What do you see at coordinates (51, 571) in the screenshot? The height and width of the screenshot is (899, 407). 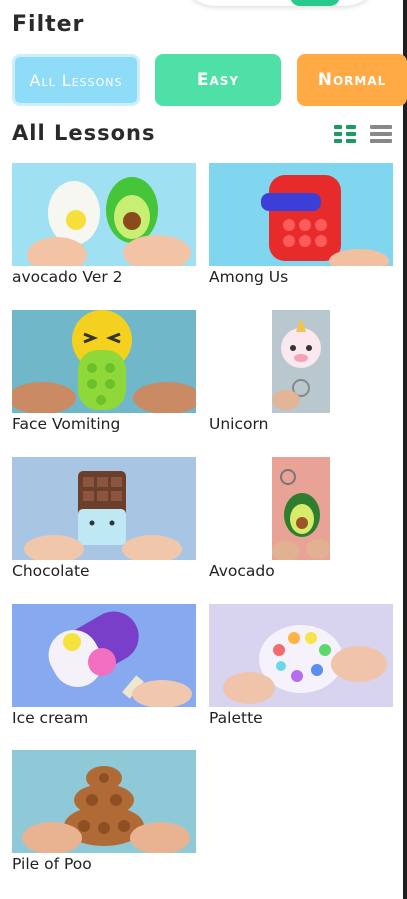 I see `lesson-title: Chocolate` at bounding box center [51, 571].